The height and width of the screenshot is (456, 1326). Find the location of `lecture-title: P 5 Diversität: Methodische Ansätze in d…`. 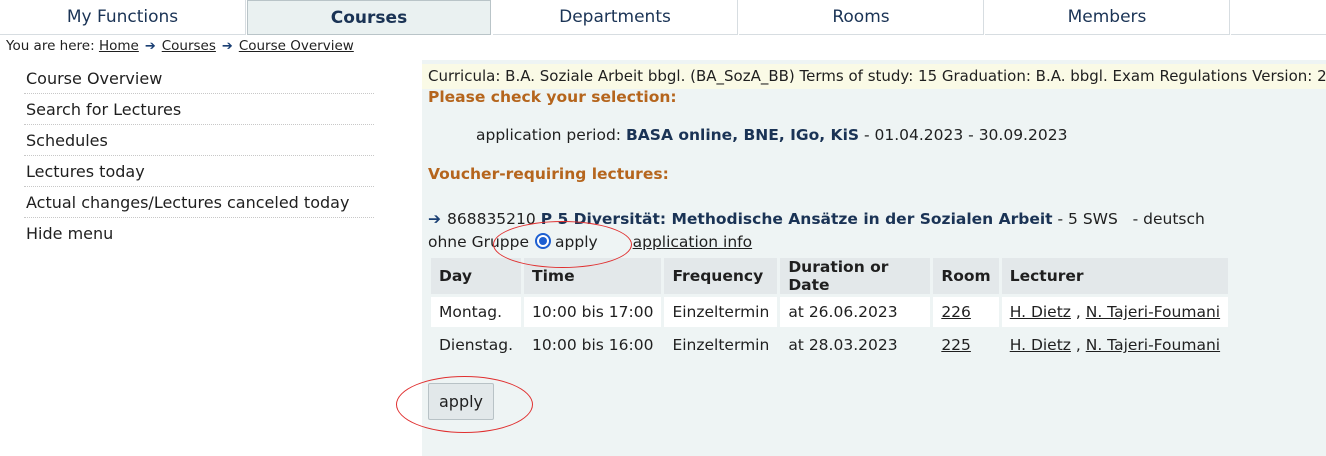

lecture-title: P 5 Diversität: Methodische Ansätze in d… is located at coordinates (796, 219).